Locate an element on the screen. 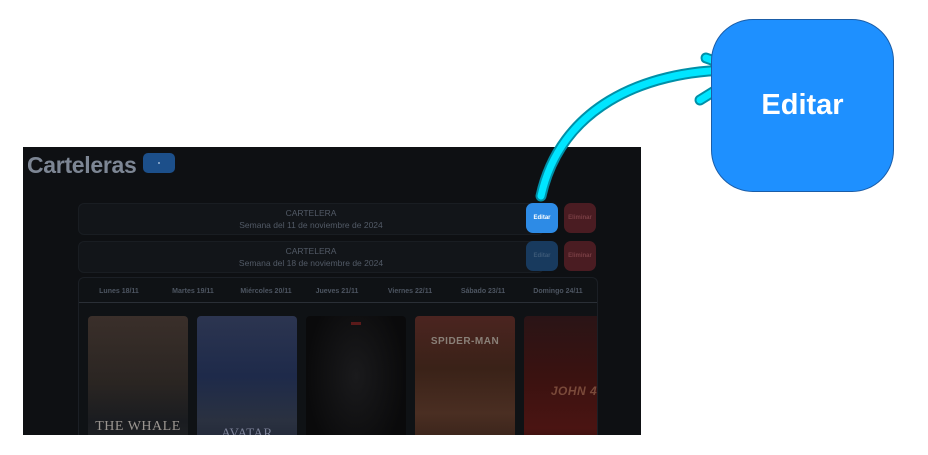  cartelera-week: Semana del 11 de noviembre de 2024 is located at coordinates (311, 225).